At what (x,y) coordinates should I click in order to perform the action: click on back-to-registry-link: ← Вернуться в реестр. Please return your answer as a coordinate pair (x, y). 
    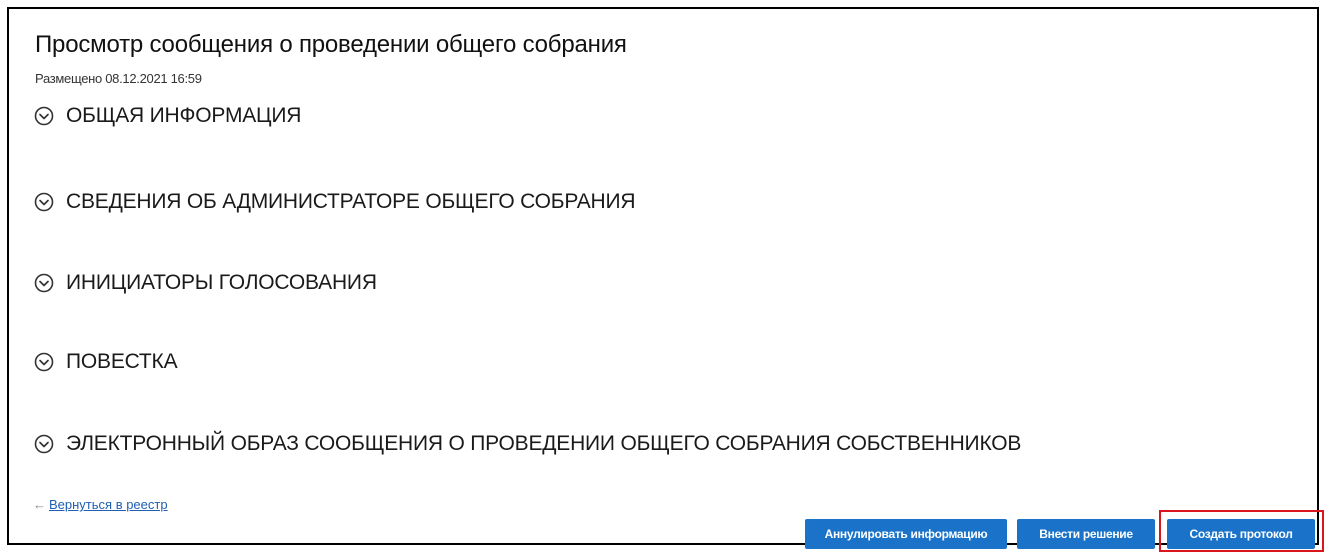
    Looking at the image, I should click on (100, 504).